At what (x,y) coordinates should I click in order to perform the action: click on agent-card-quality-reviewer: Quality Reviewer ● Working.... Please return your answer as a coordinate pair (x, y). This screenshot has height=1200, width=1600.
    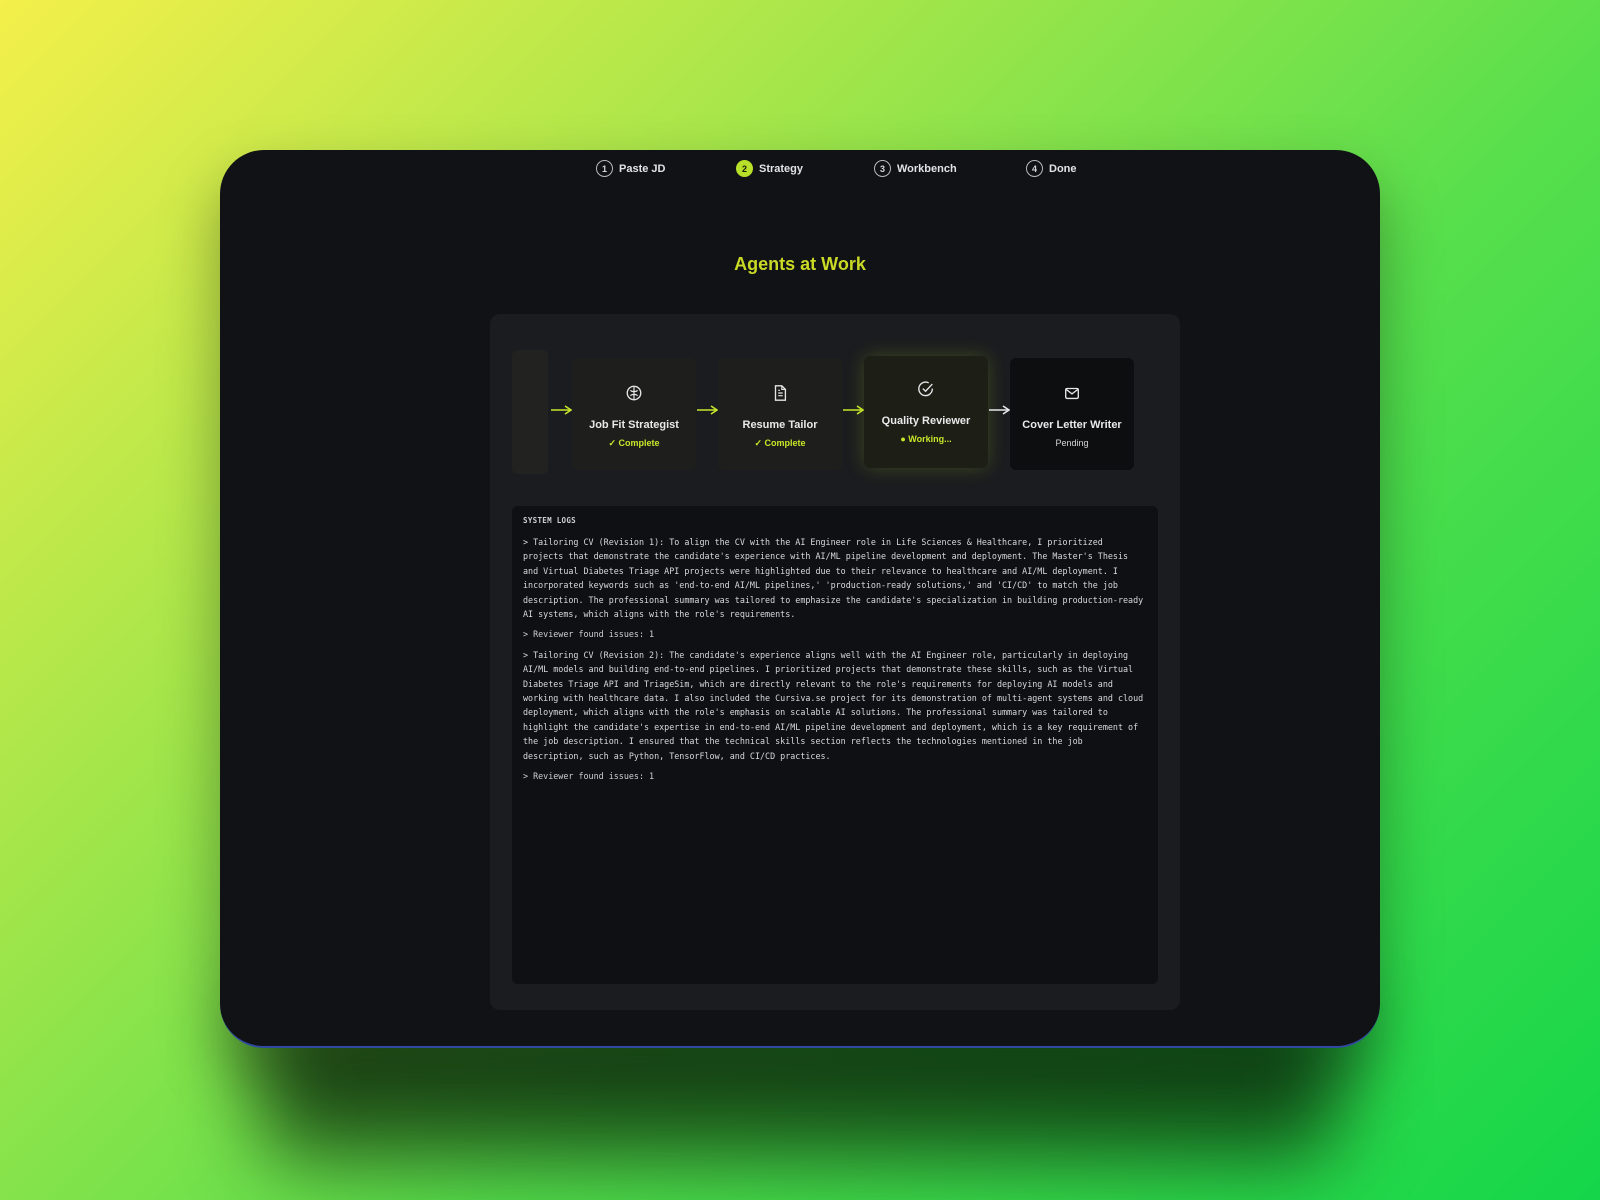
    Looking at the image, I should click on (926, 412).